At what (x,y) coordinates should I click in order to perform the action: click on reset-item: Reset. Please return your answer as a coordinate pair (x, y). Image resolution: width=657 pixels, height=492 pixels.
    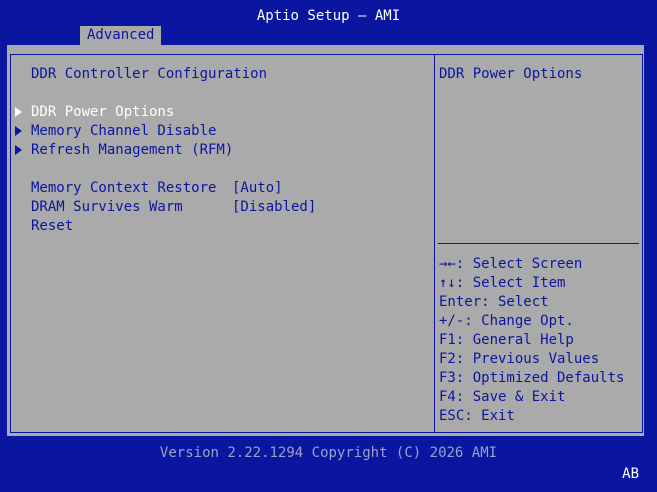
    Looking at the image, I should click on (52, 226).